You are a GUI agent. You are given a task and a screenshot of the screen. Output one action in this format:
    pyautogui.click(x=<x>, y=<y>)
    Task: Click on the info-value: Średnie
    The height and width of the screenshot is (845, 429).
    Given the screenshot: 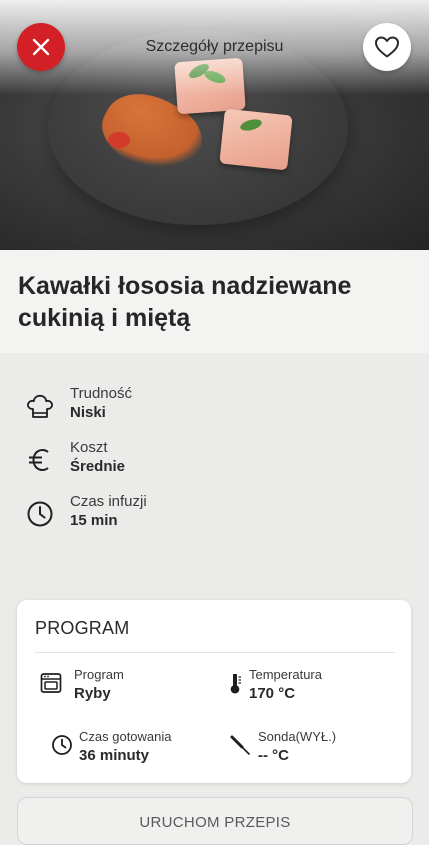 What is the action you would take?
    pyautogui.click(x=98, y=466)
    